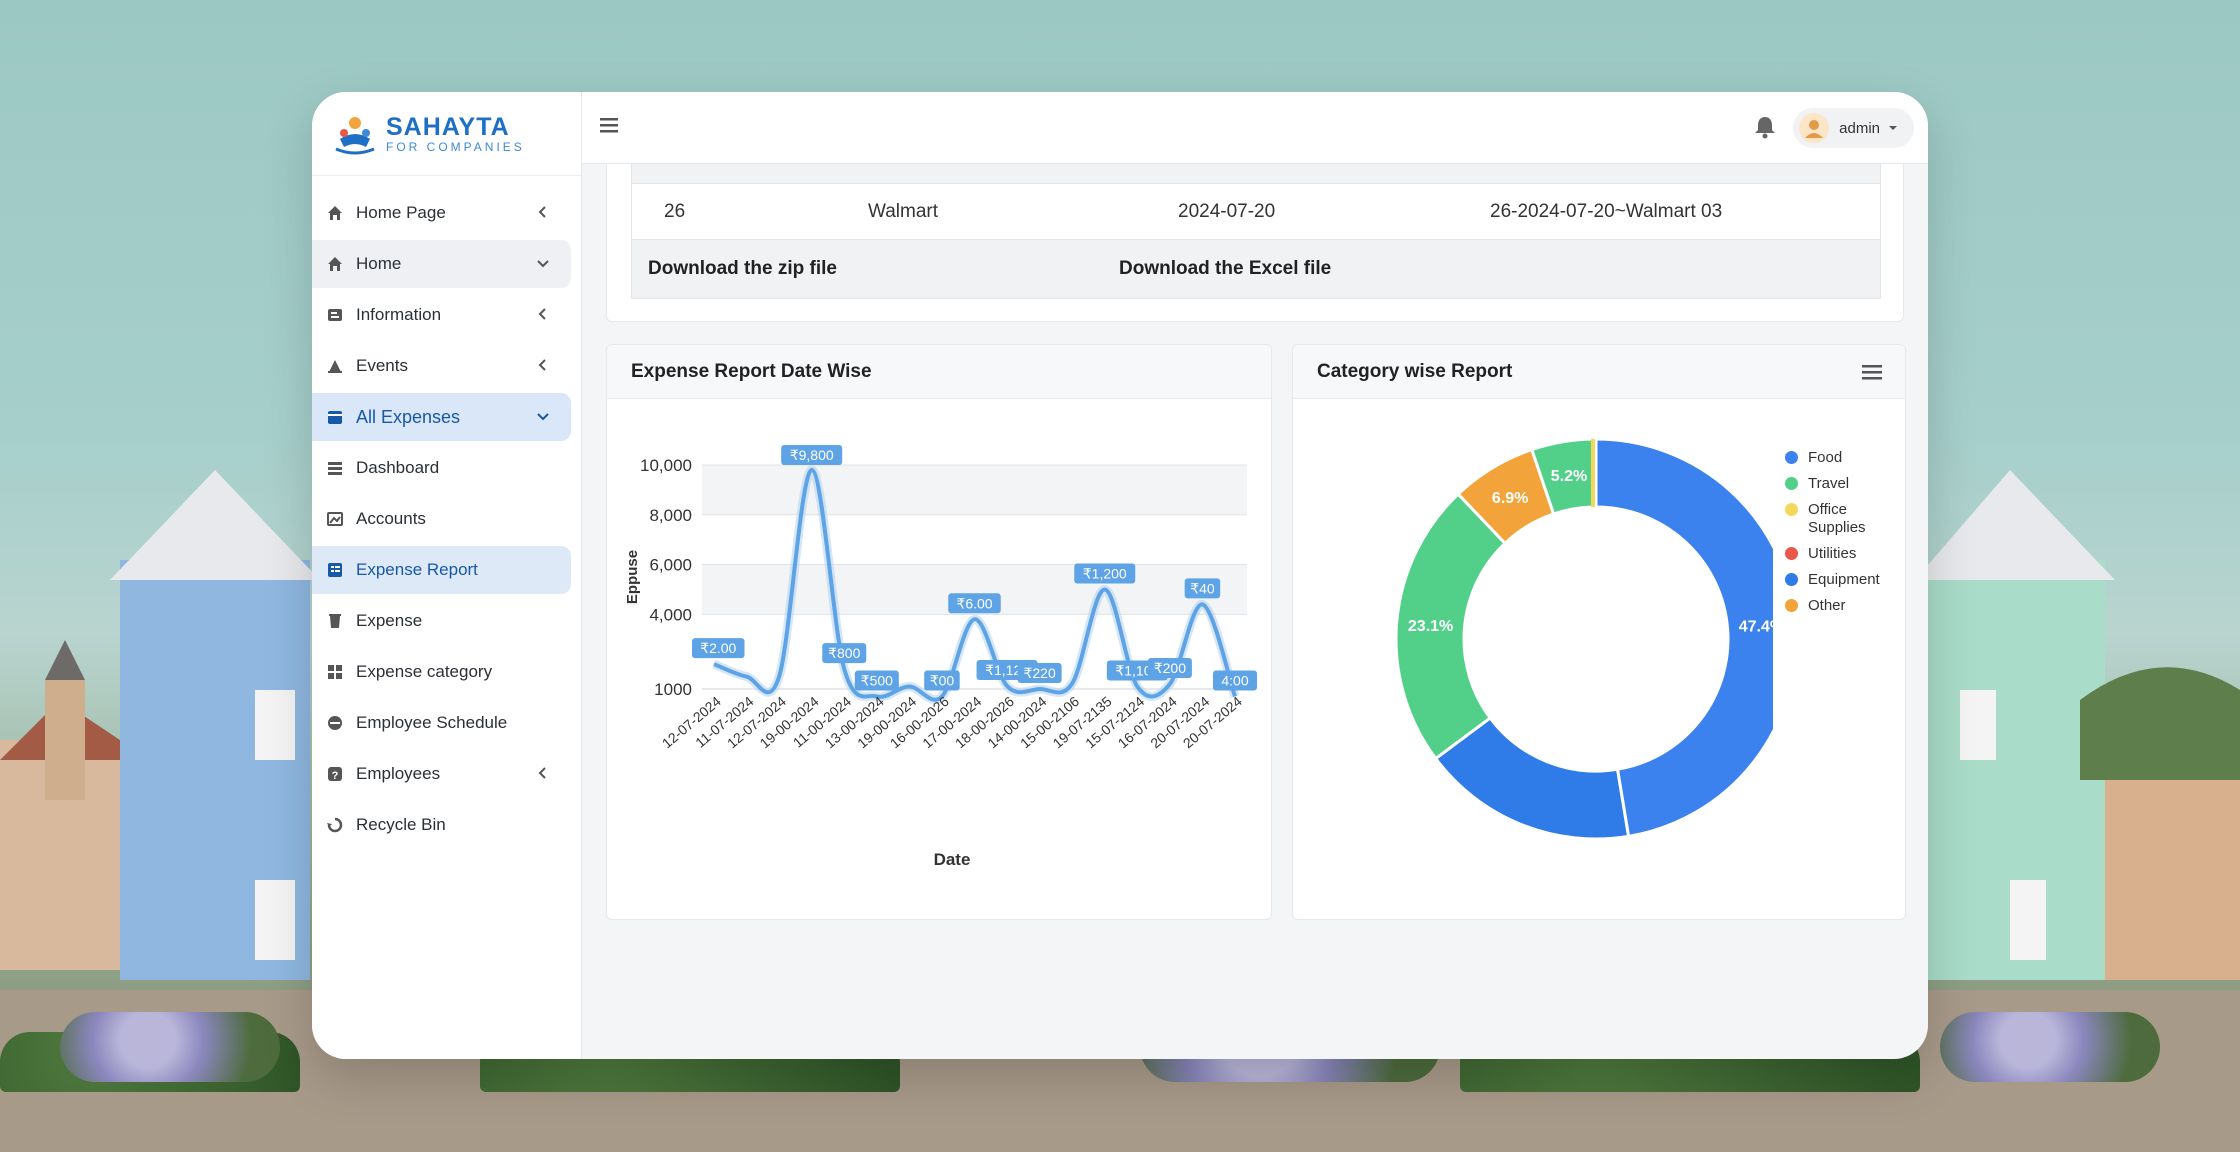 The width and height of the screenshot is (2240, 1152). I want to click on svg-text: ₹1,200, so click(1105, 573).